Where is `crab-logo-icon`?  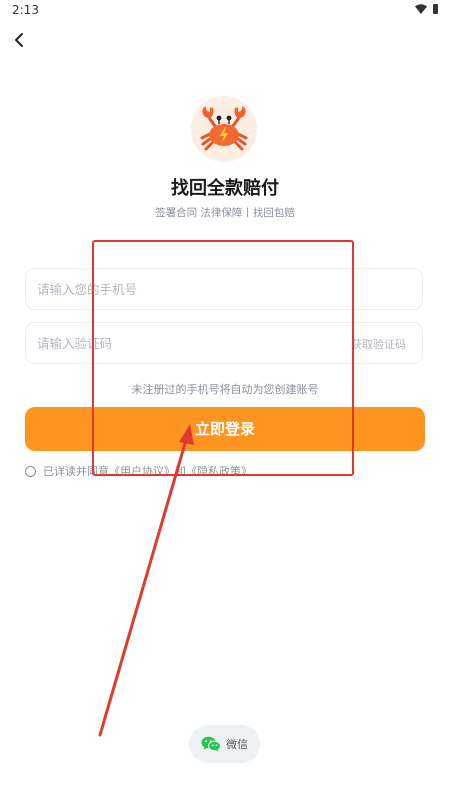 crab-logo-icon is located at coordinates (224, 129).